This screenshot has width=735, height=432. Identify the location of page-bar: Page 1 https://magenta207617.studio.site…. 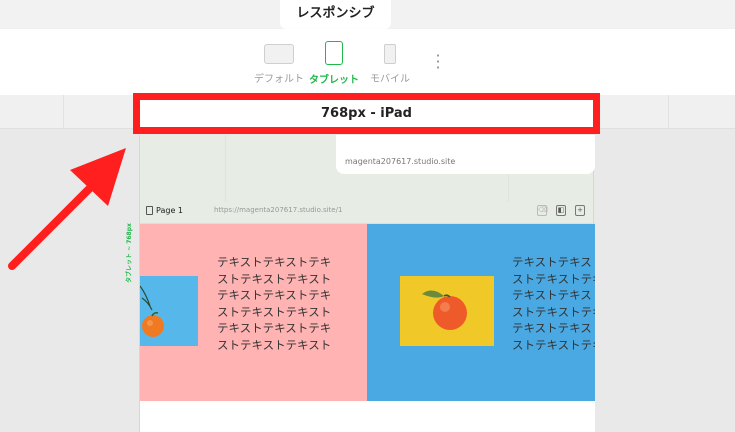
(367, 212).